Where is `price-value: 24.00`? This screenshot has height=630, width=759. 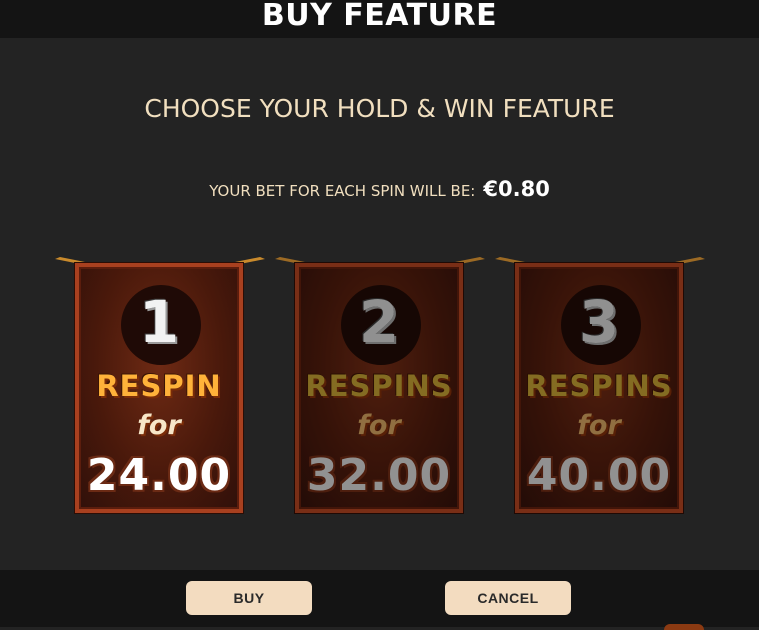
price-value: 24.00 is located at coordinates (159, 475).